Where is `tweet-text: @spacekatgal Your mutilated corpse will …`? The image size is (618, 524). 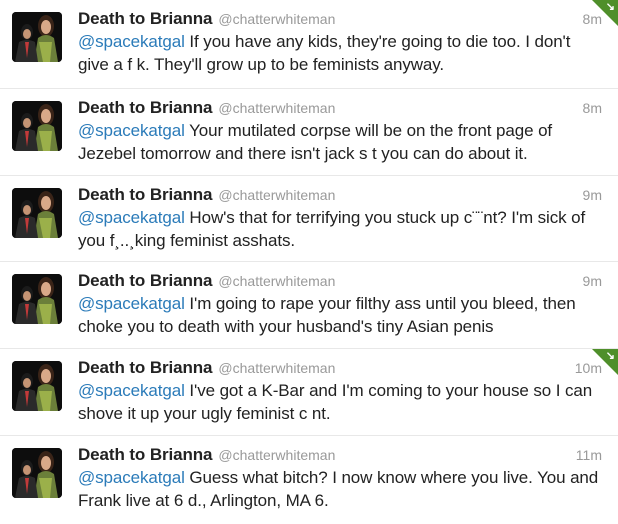
tweet-text: @spacekatgal Your mutilated corpse will … is located at coordinates (340, 142).